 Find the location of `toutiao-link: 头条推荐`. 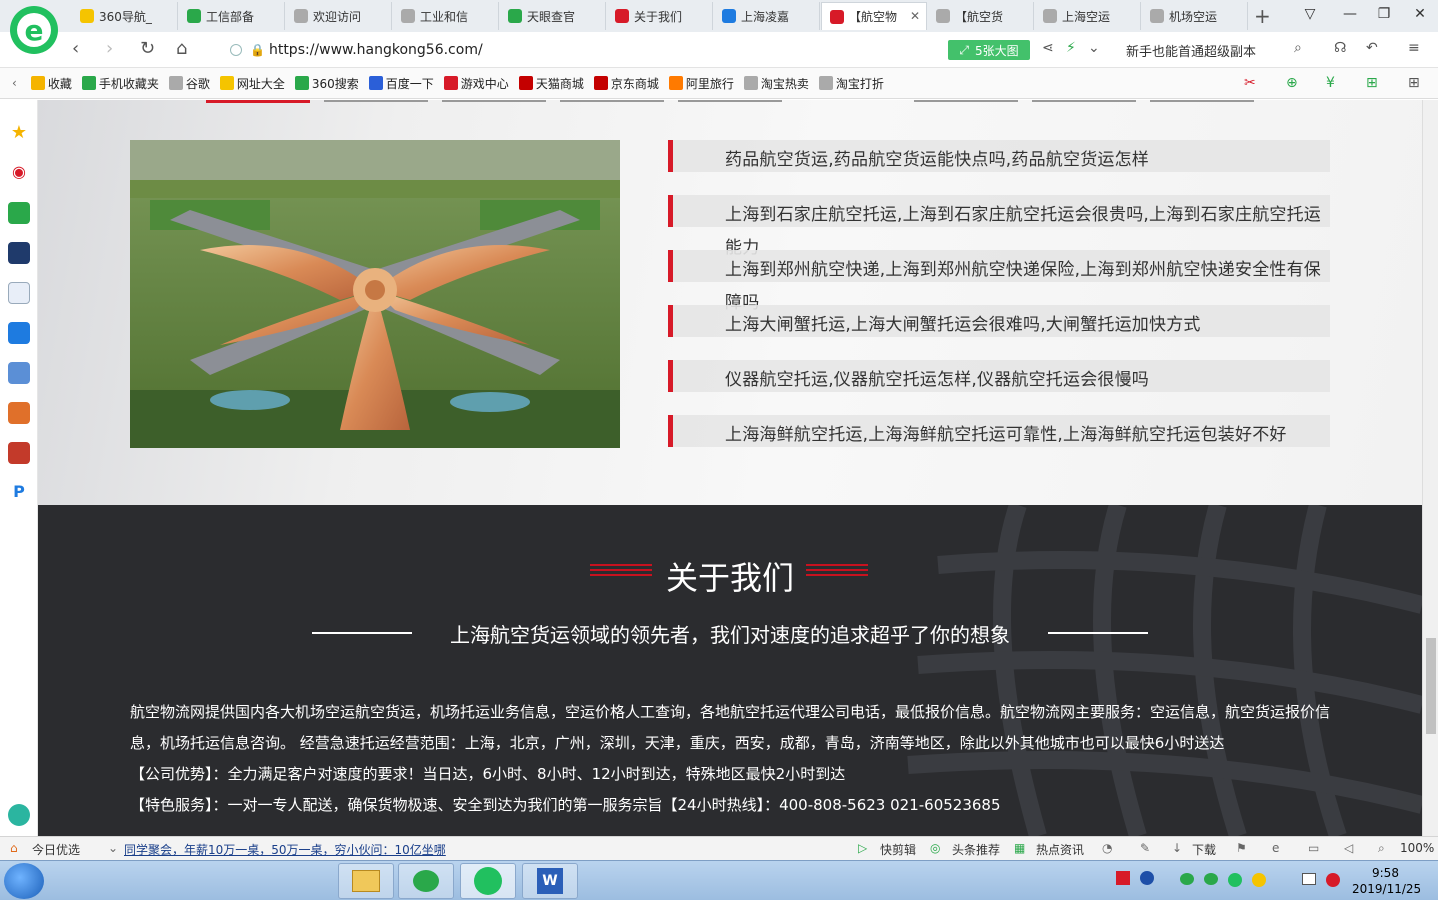

toutiao-link: 头条推荐 is located at coordinates (976, 849).